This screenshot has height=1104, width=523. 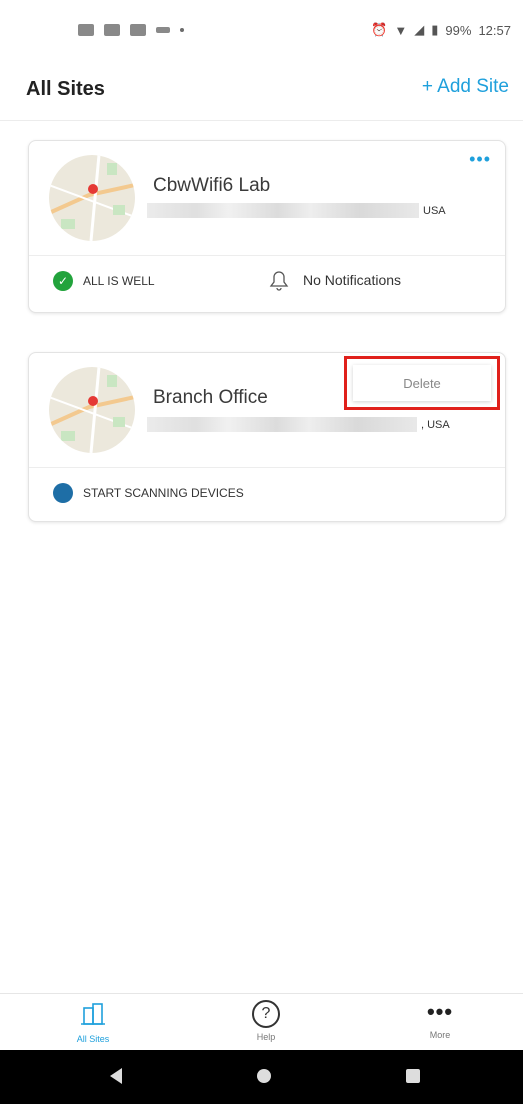 I want to click on signal-icon: ◢, so click(x=419, y=29).